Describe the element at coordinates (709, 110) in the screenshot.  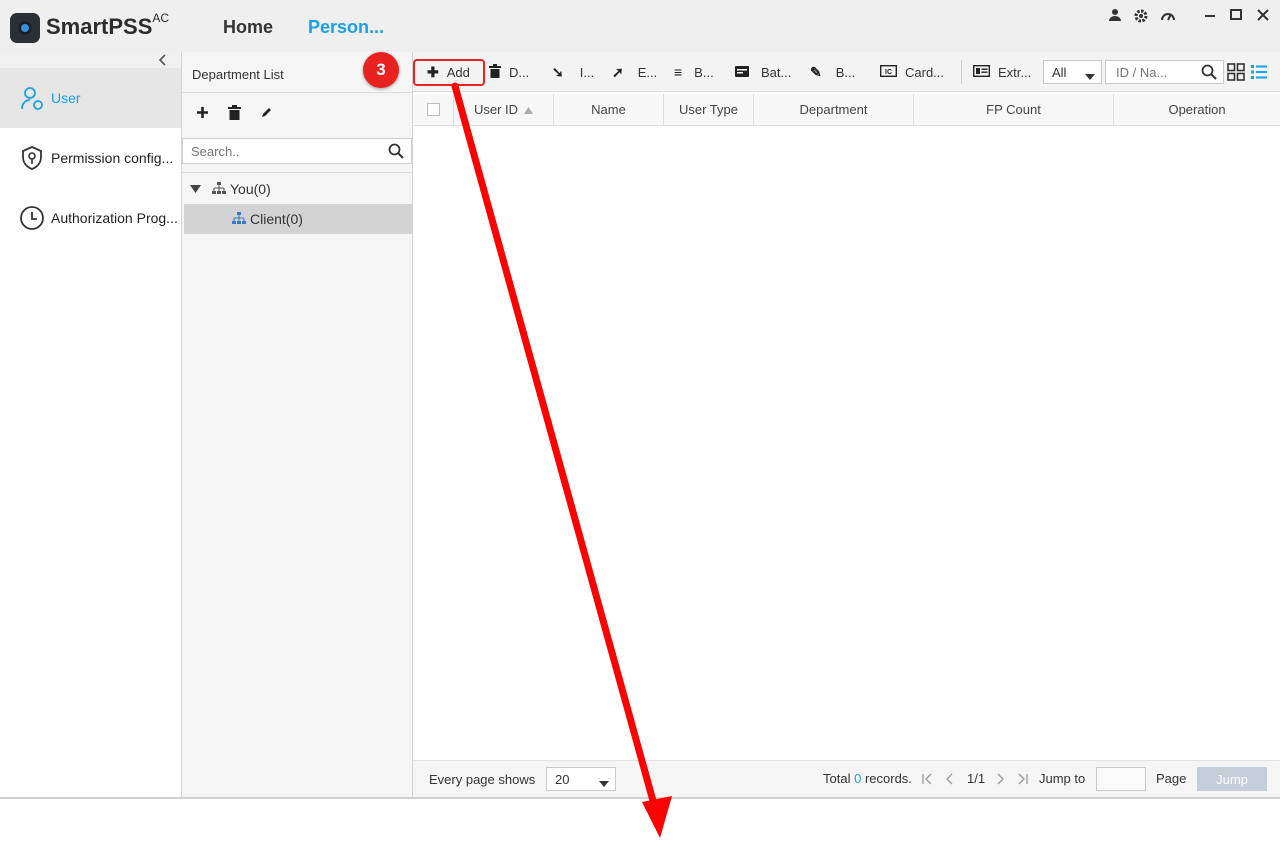
I see `column-header-user-type: User Type` at that location.